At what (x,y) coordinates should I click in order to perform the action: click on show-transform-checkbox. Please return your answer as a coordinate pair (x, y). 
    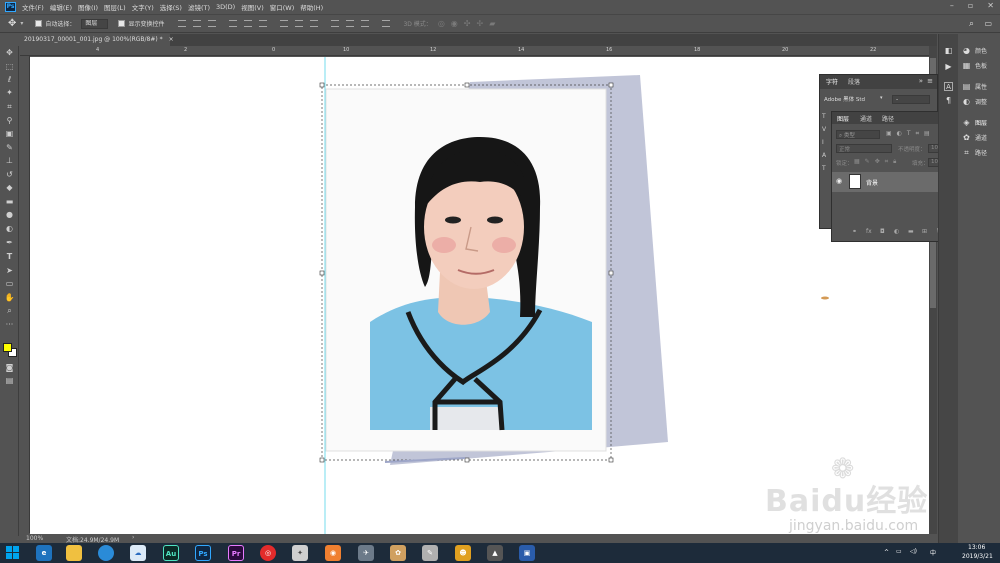
    Looking at the image, I should click on (122, 23).